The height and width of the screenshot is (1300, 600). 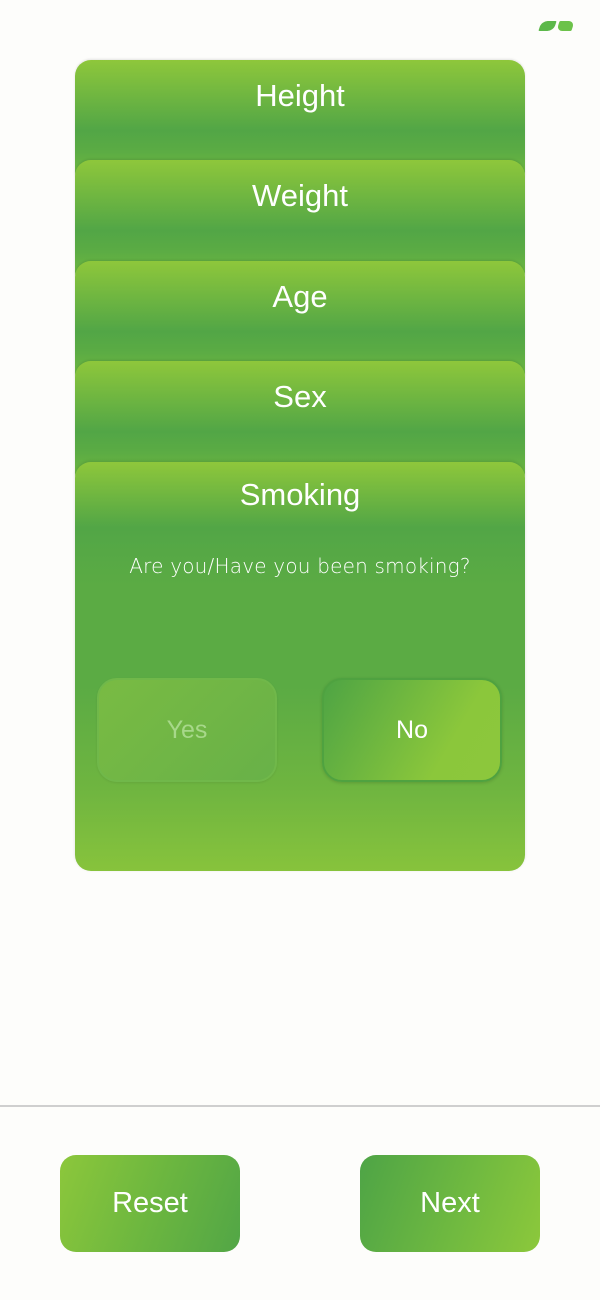 What do you see at coordinates (300, 296) in the screenshot?
I see `card-age-title: Age` at bounding box center [300, 296].